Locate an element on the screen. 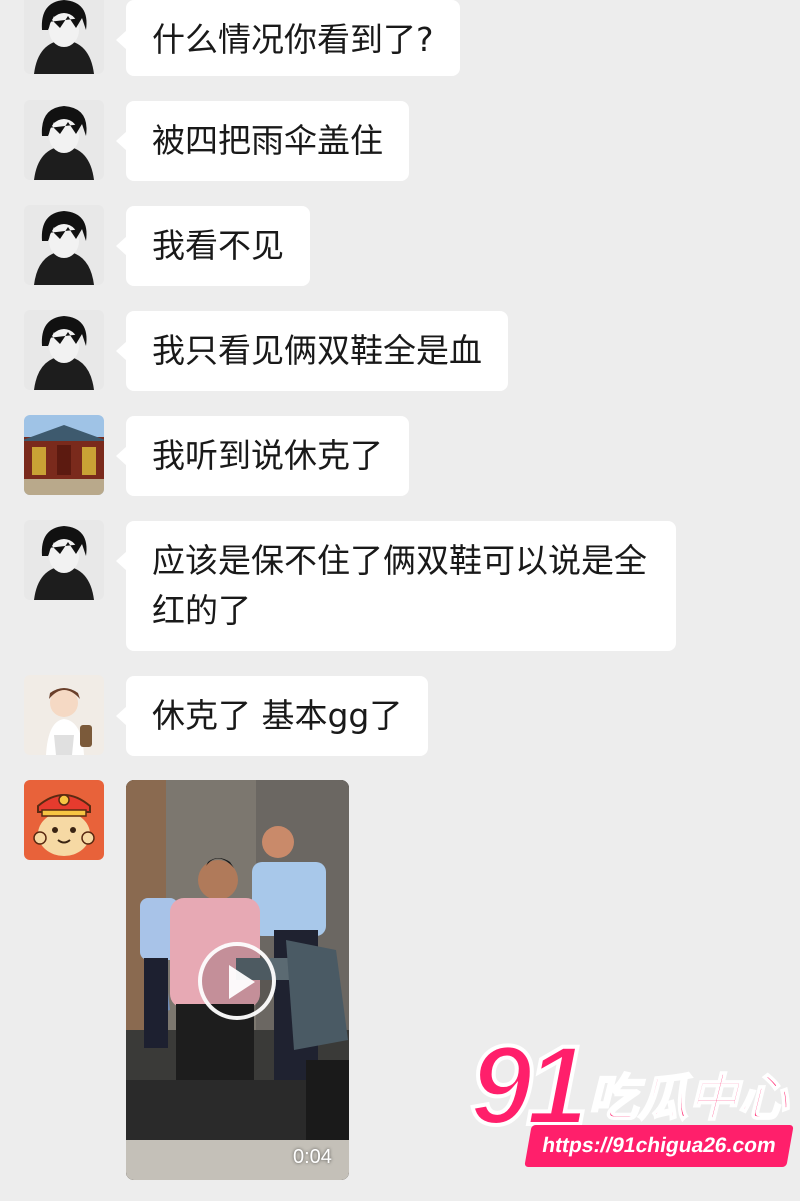  message-bubble: 我只看见俩双鞋全是血 is located at coordinates (312, 351).